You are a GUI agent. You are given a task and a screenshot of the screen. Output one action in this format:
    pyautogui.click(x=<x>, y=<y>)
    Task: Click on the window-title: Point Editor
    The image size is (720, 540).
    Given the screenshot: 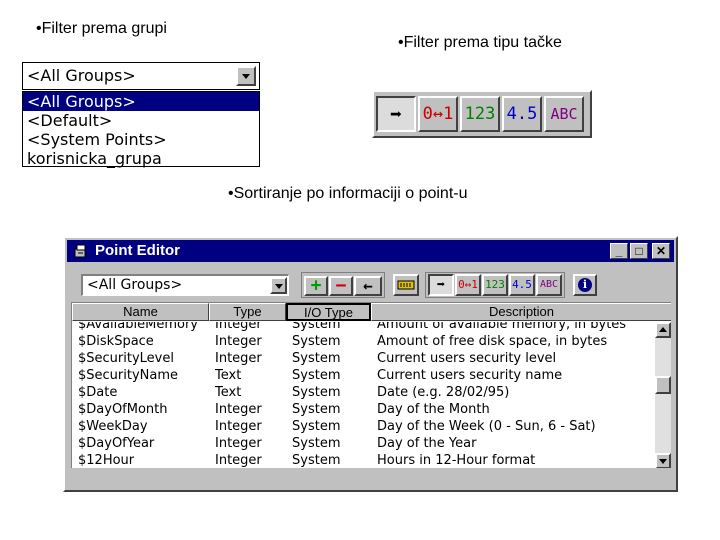 What is the action you would take?
    pyautogui.click(x=137, y=250)
    